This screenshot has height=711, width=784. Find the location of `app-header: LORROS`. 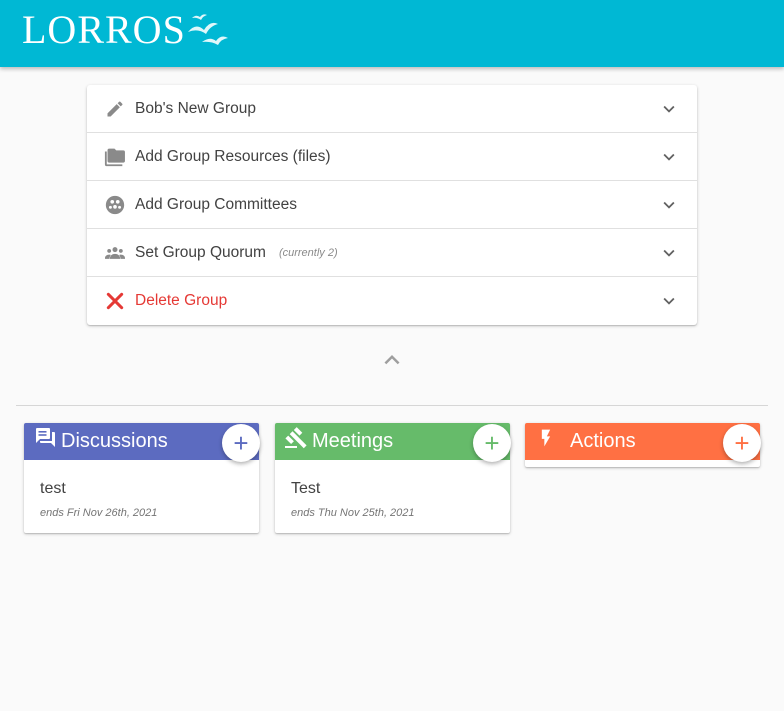

app-header: LORROS is located at coordinates (392, 33).